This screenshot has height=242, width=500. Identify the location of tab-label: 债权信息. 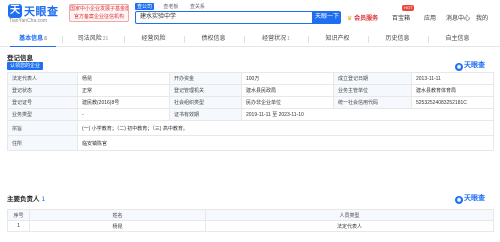
(213, 39).